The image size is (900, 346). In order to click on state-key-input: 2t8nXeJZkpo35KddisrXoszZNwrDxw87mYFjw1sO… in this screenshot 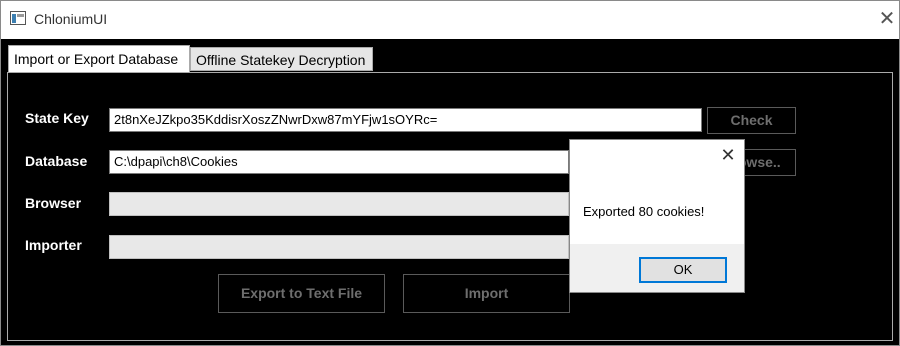, I will do `click(405, 120)`.